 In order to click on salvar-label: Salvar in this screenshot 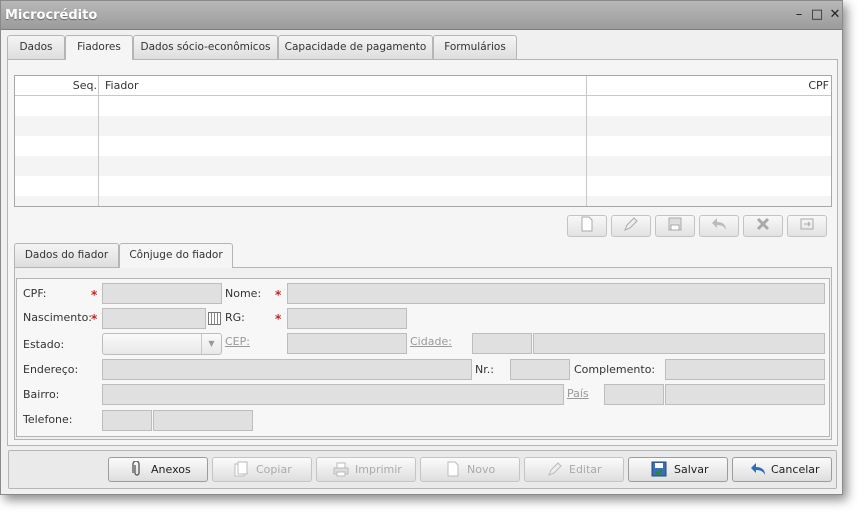, I will do `click(691, 469)`.